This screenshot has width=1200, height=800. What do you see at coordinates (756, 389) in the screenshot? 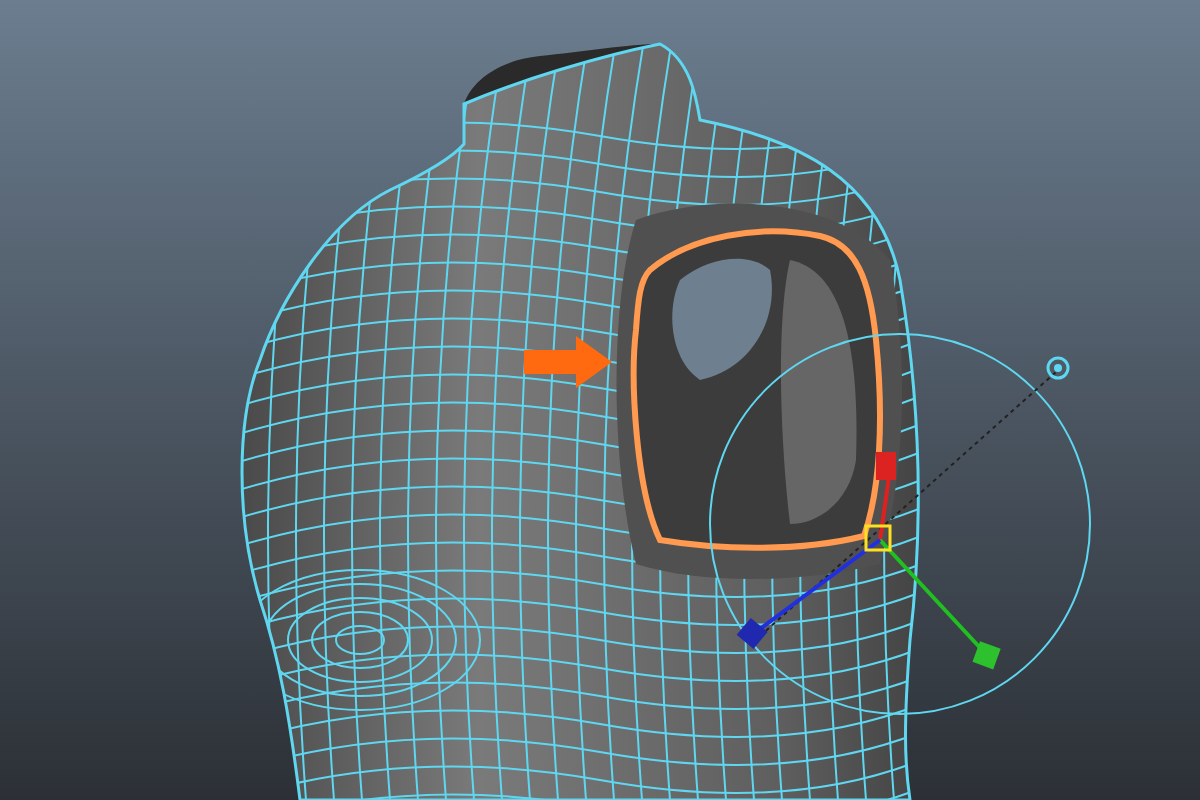
I see `edge-loop` at bounding box center [756, 389].